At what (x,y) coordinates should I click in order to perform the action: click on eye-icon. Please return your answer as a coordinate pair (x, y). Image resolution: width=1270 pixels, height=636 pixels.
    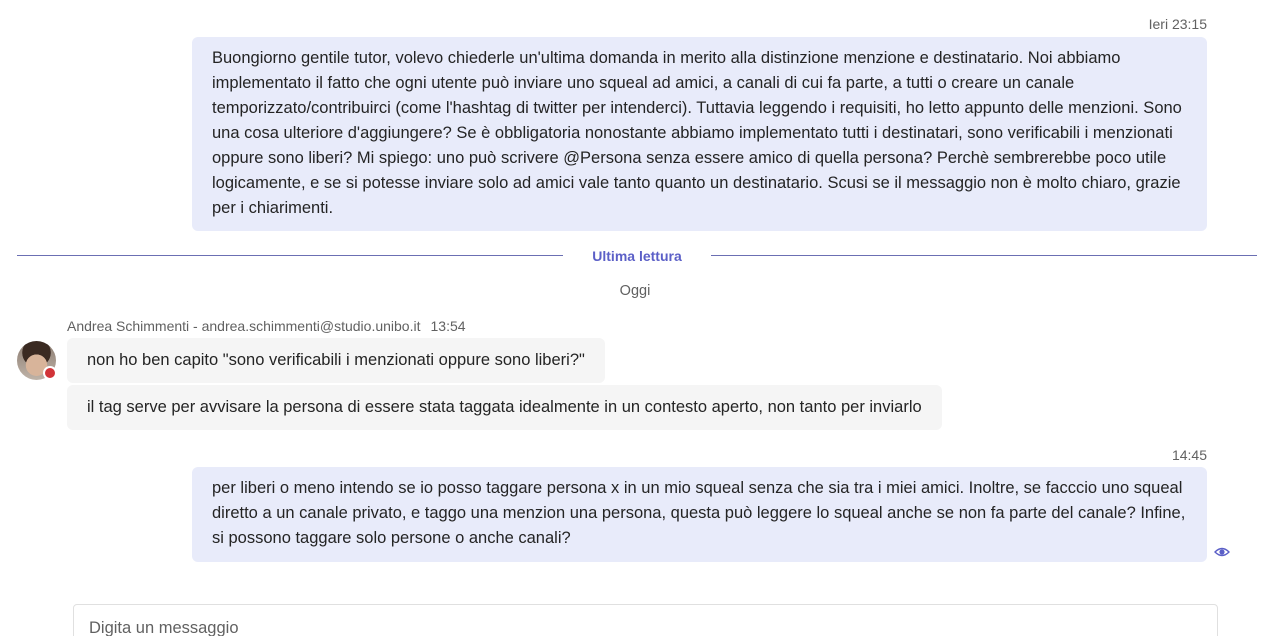
    Looking at the image, I should click on (1222, 552).